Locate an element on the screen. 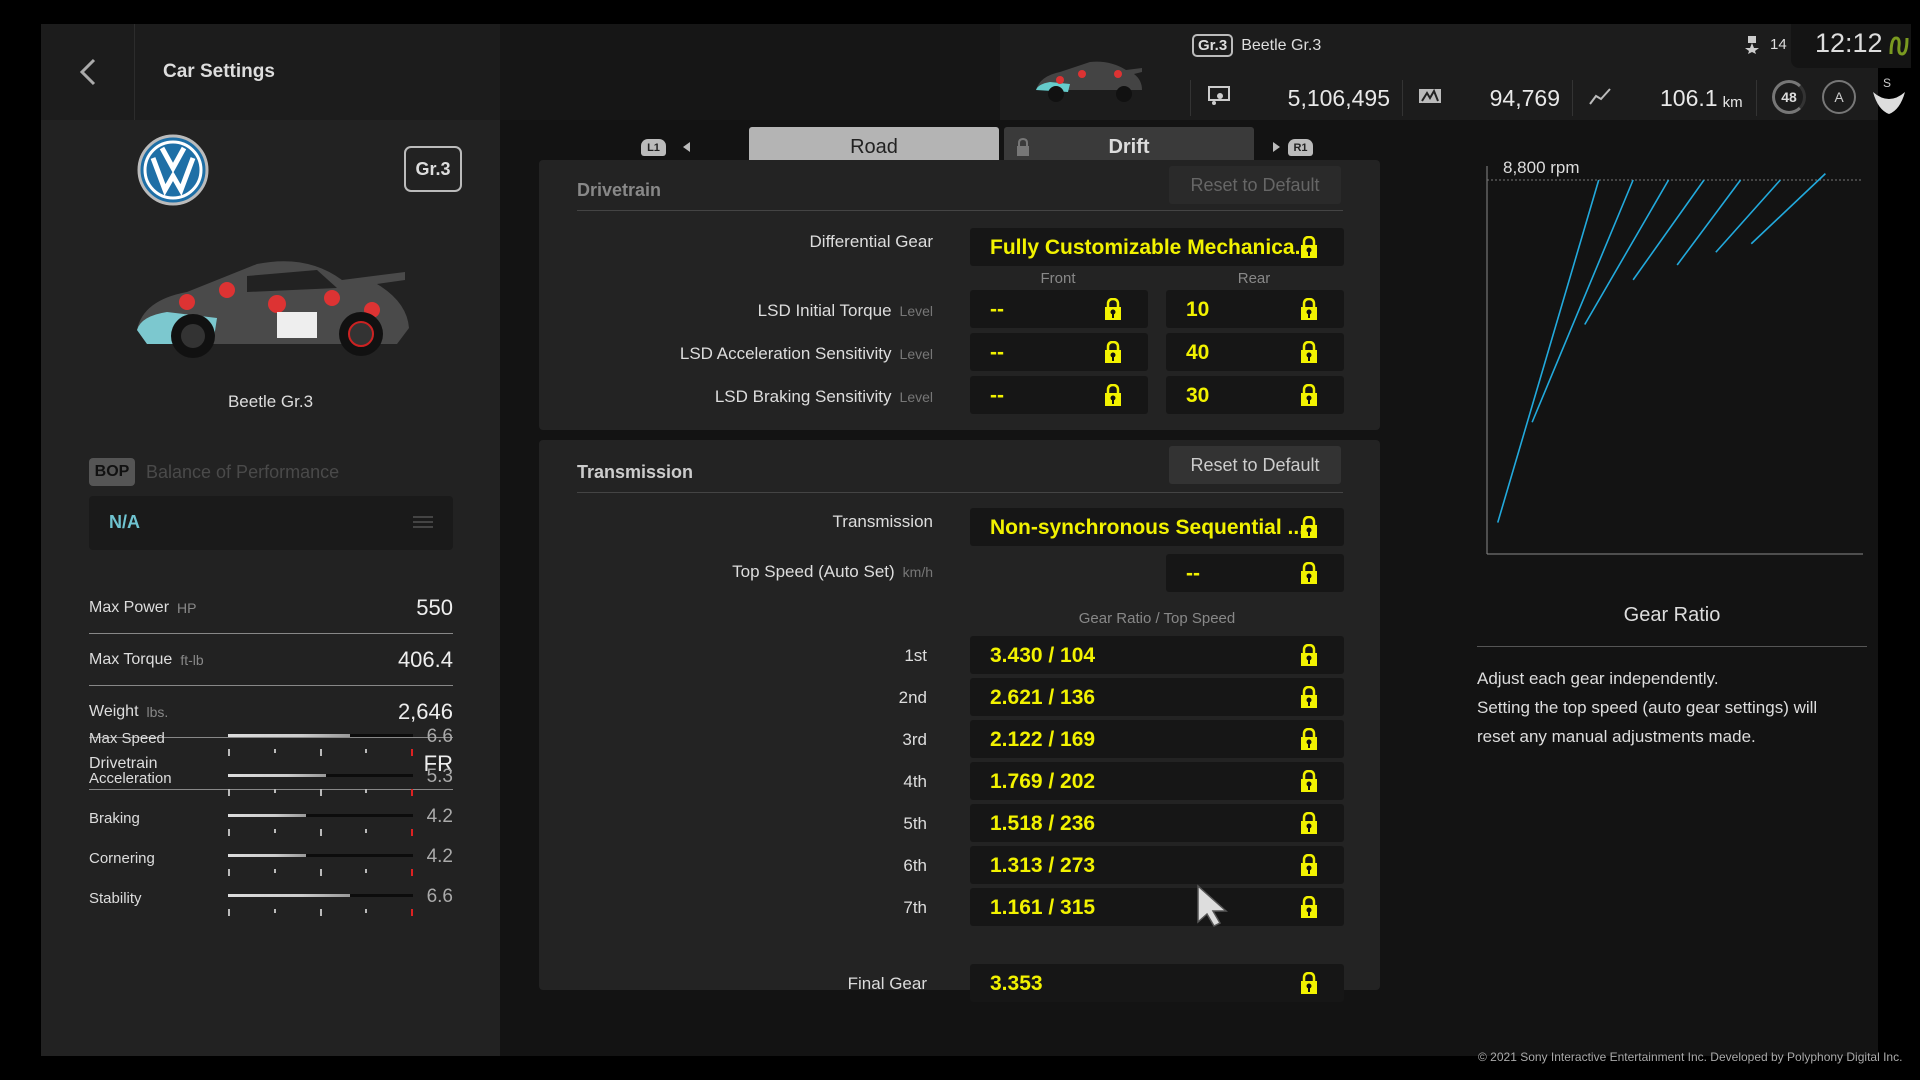 This screenshot has width=1920, height=1080. spec-label: Max Torque is located at coordinates (131, 659).